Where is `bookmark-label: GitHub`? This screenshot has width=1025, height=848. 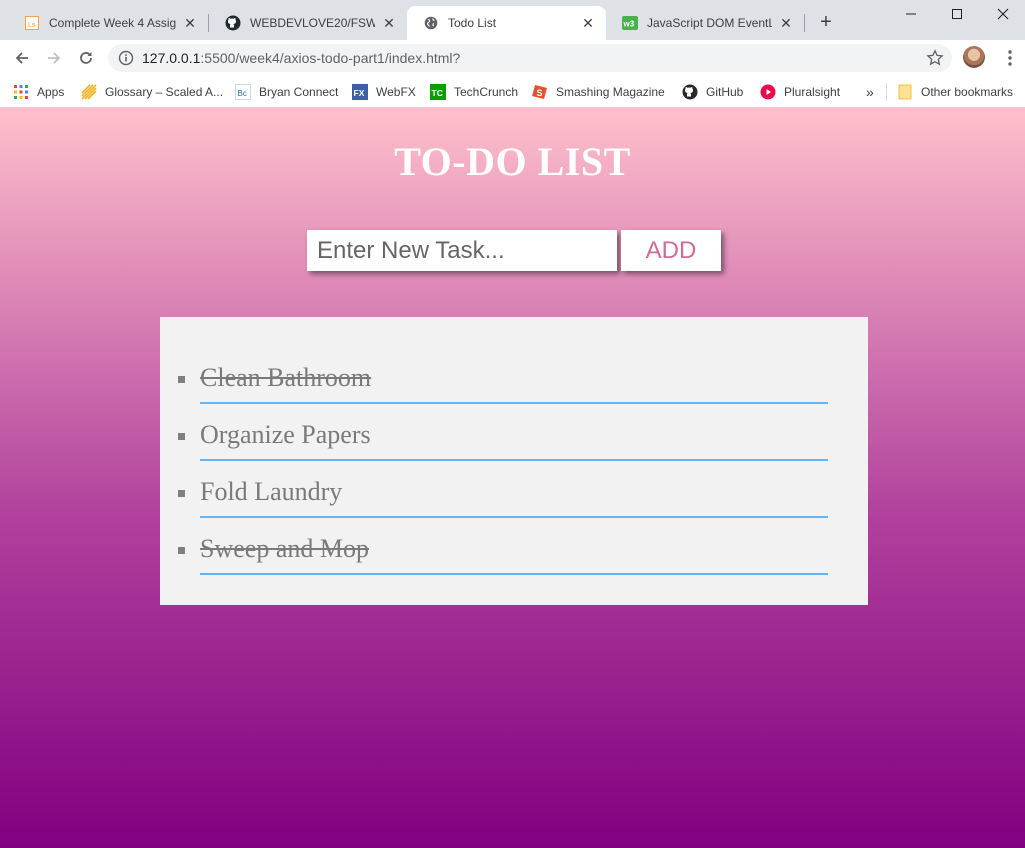 bookmark-label: GitHub is located at coordinates (725, 92).